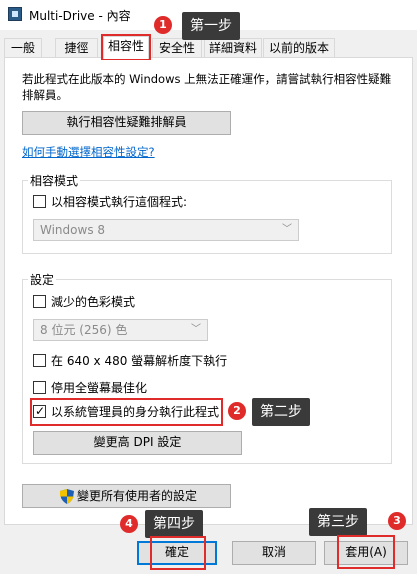 The height and width of the screenshot is (574, 417). I want to click on step2-callout: 第二步, so click(281, 412).